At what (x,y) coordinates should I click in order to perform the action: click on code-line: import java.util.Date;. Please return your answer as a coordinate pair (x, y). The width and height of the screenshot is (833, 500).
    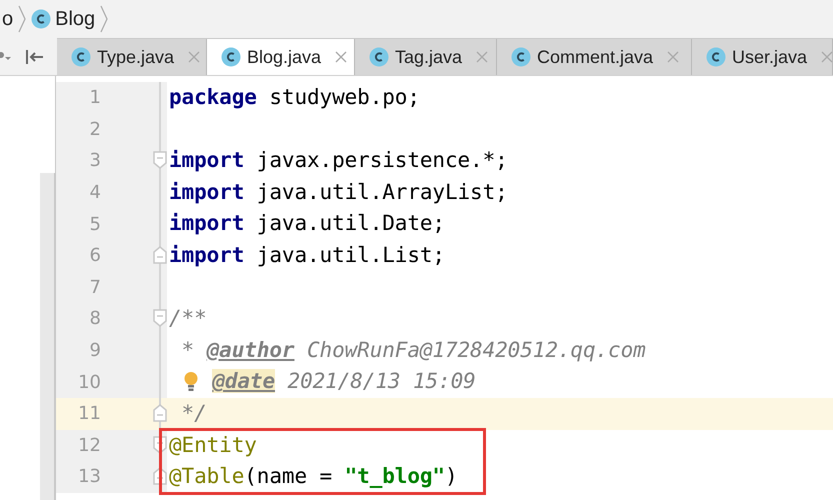
    Looking at the image, I should click on (307, 224).